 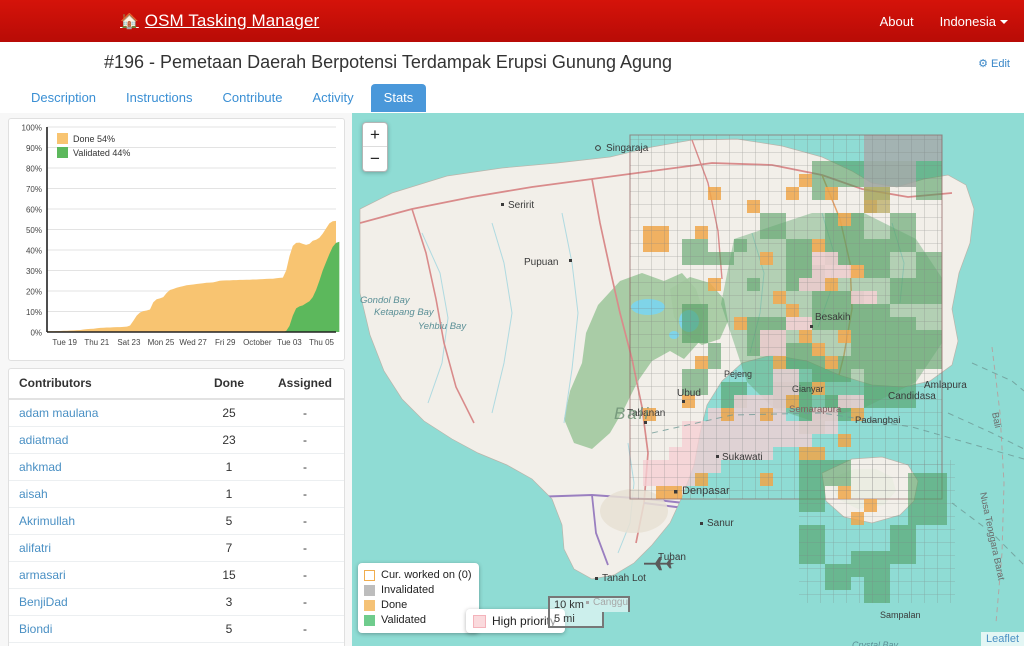 What do you see at coordinates (305, 384) in the screenshot?
I see `column-header-assigned: Assigned` at bounding box center [305, 384].